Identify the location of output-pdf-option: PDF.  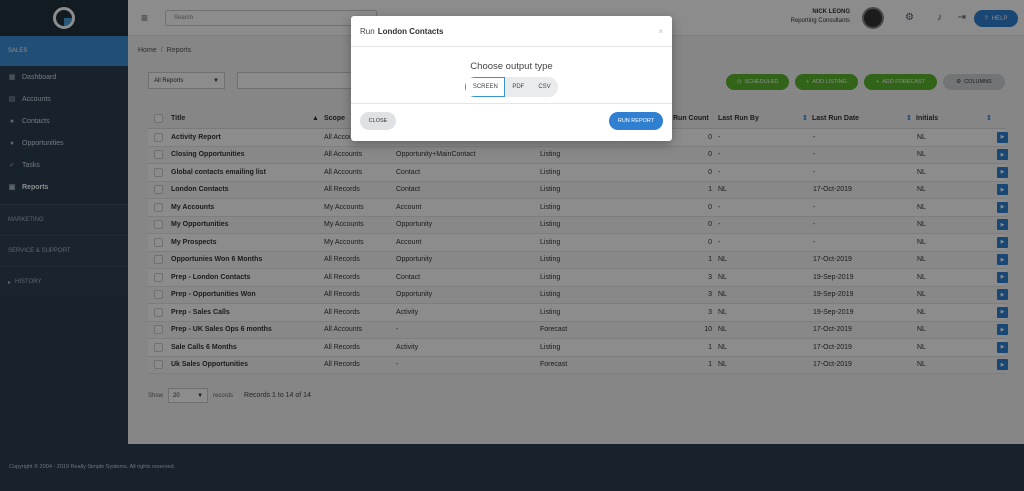
(518, 87).